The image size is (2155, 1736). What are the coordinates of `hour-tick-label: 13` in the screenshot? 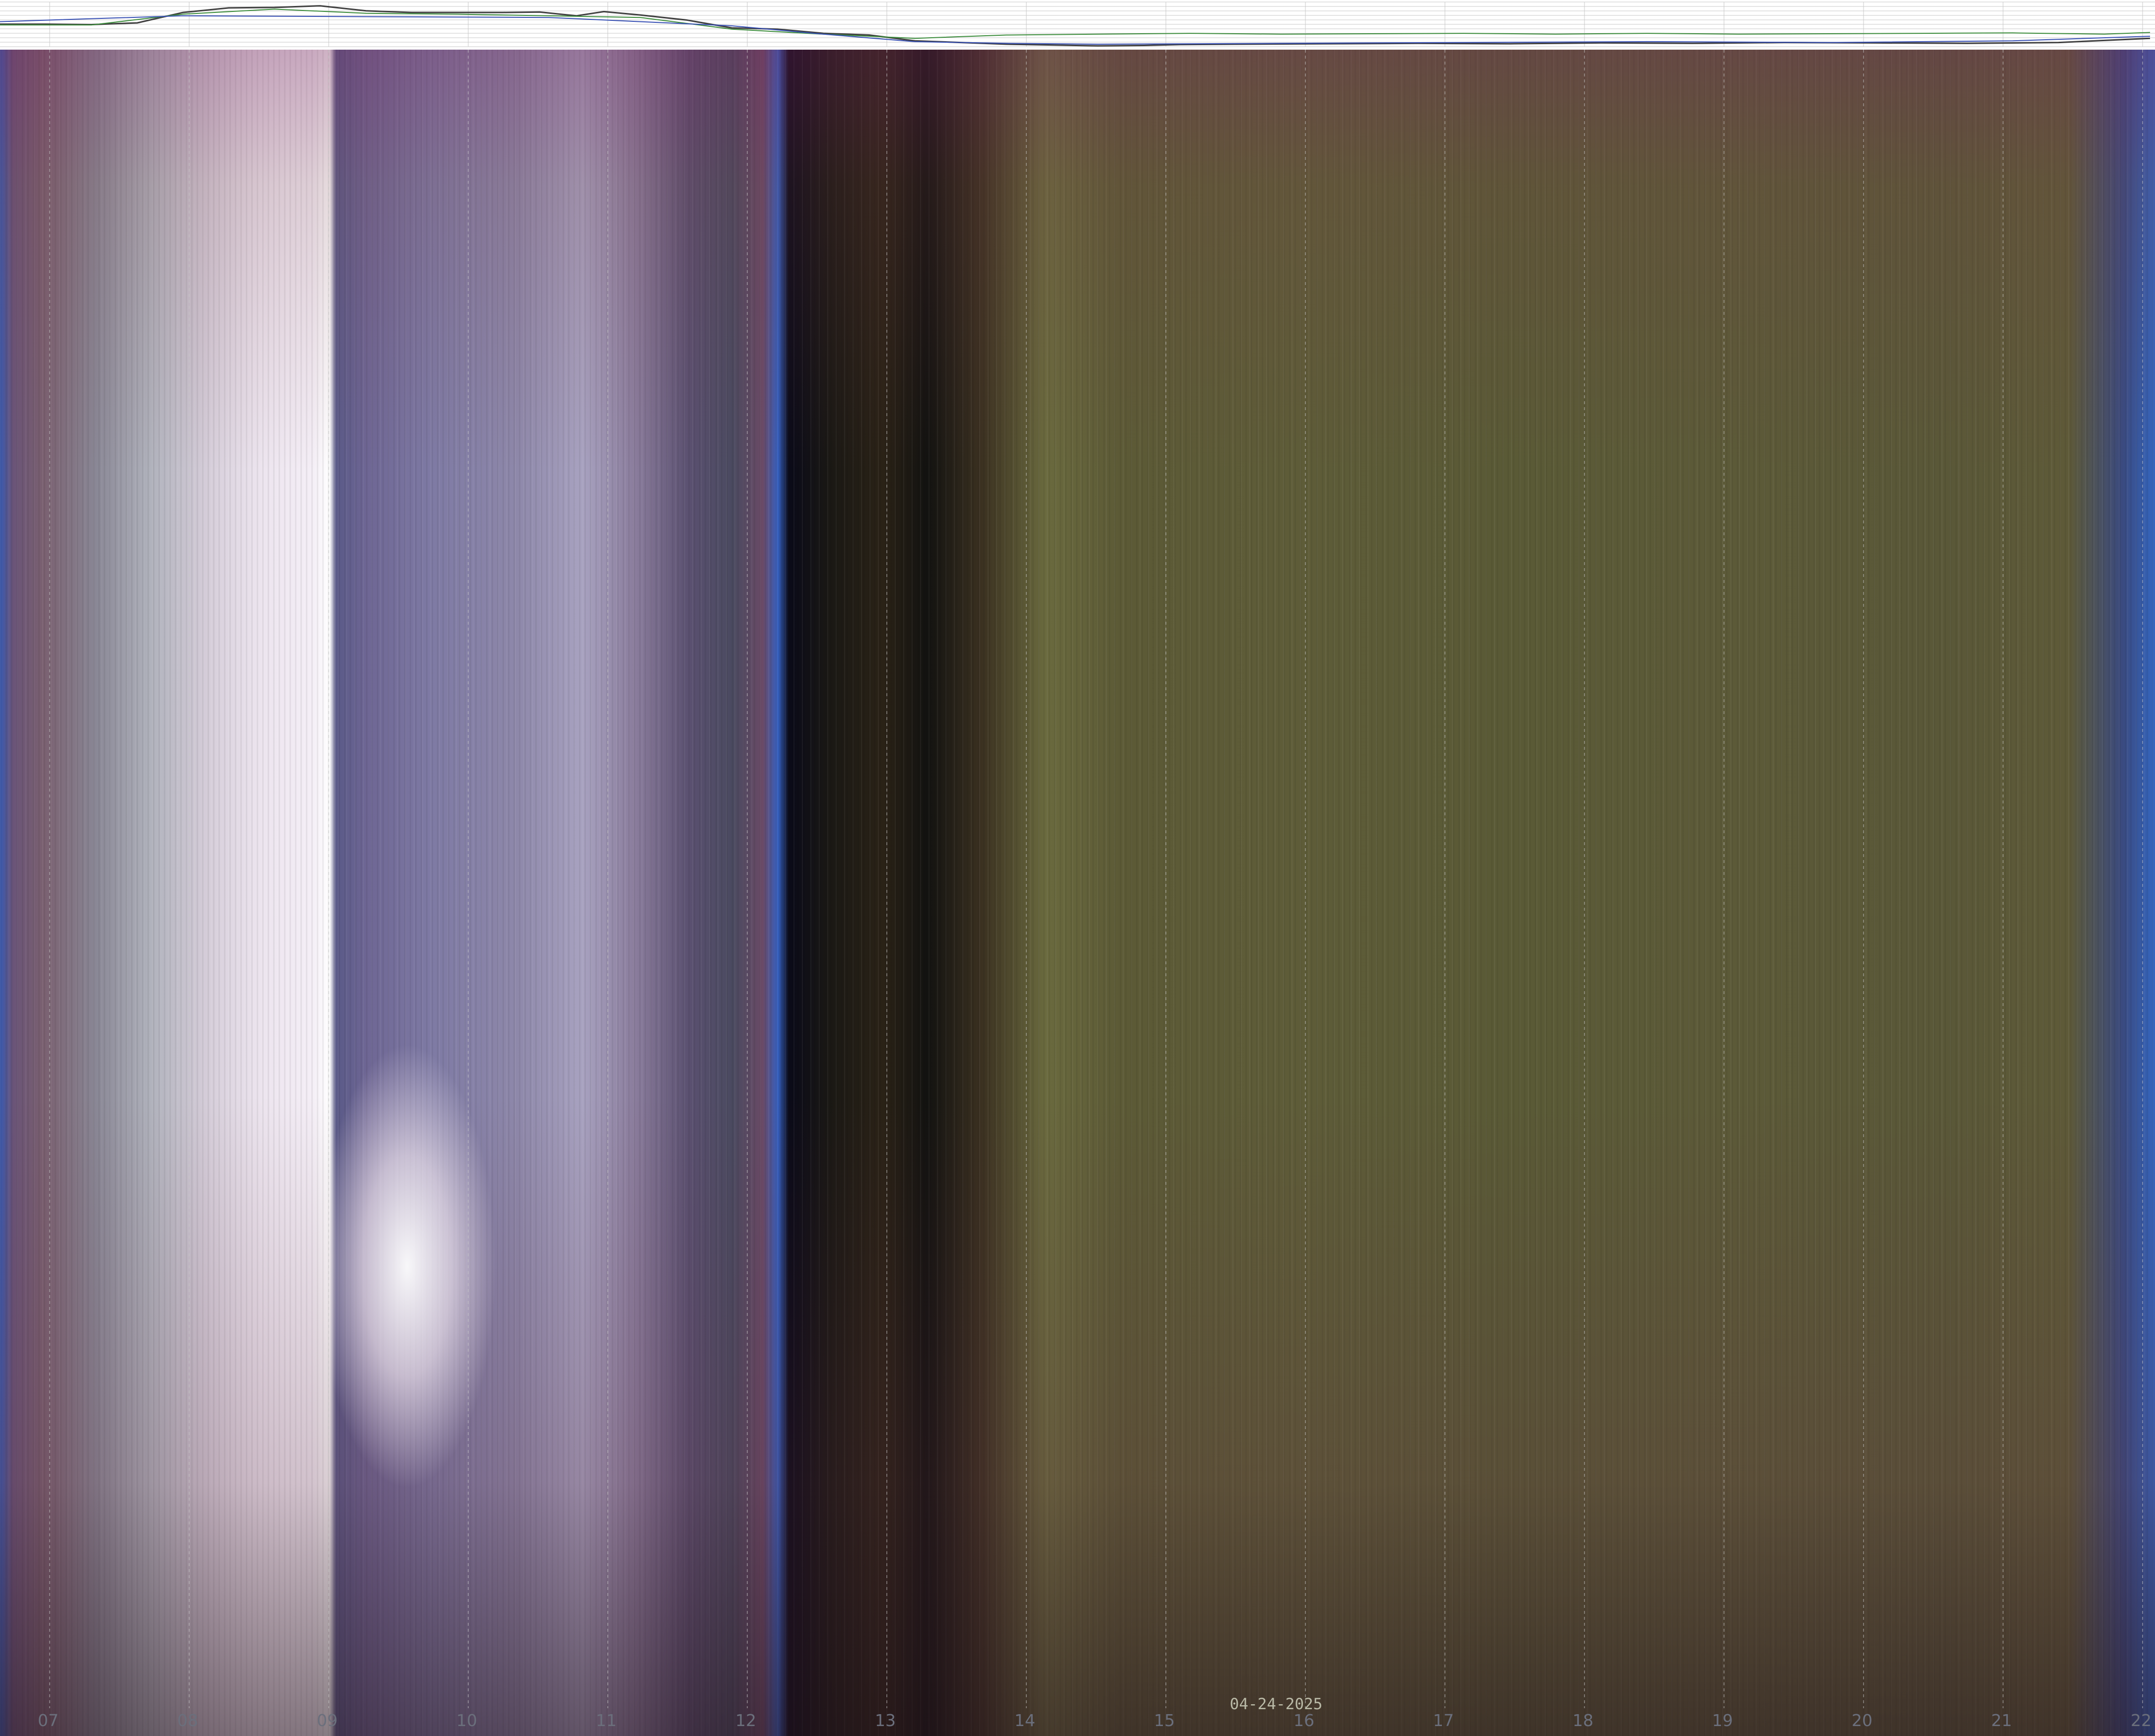 It's located at (885, 1720).